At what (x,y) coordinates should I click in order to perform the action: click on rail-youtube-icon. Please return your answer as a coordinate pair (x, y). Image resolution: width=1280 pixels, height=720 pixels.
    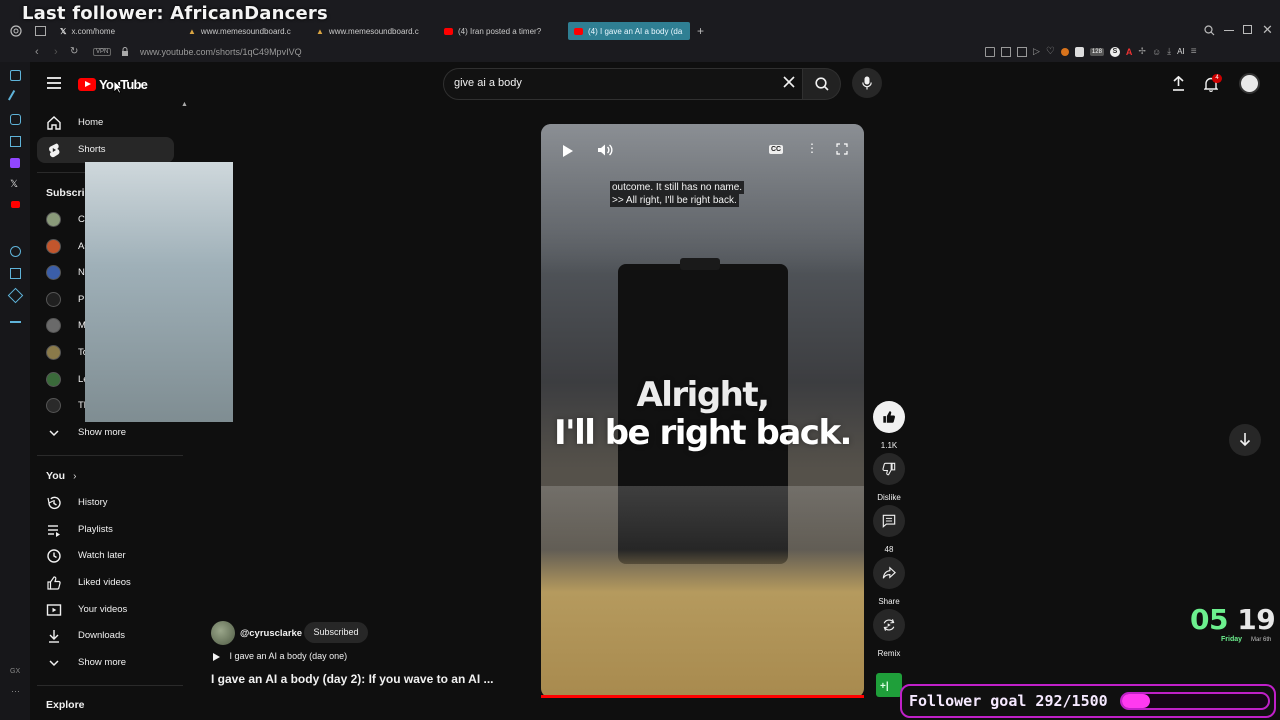
    Looking at the image, I should click on (15, 204).